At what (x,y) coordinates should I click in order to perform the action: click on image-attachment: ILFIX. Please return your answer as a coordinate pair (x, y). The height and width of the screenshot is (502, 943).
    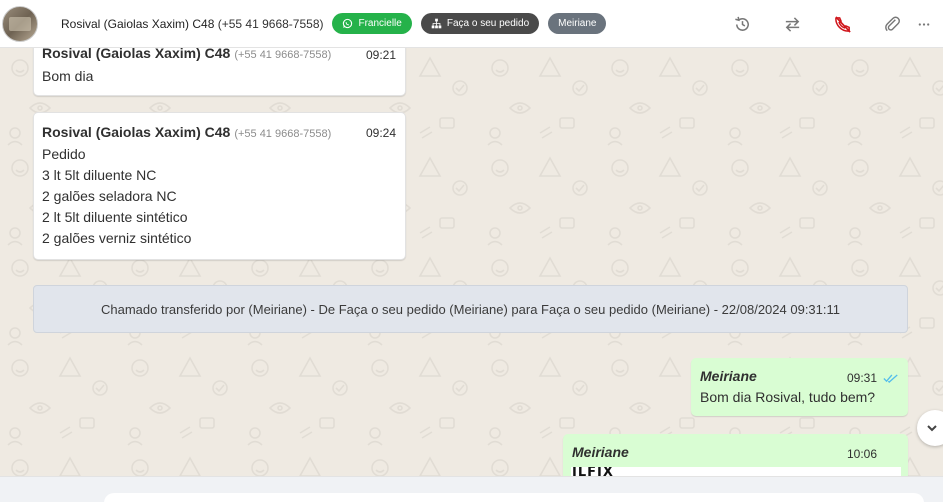
    Looking at the image, I should click on (736, 471).